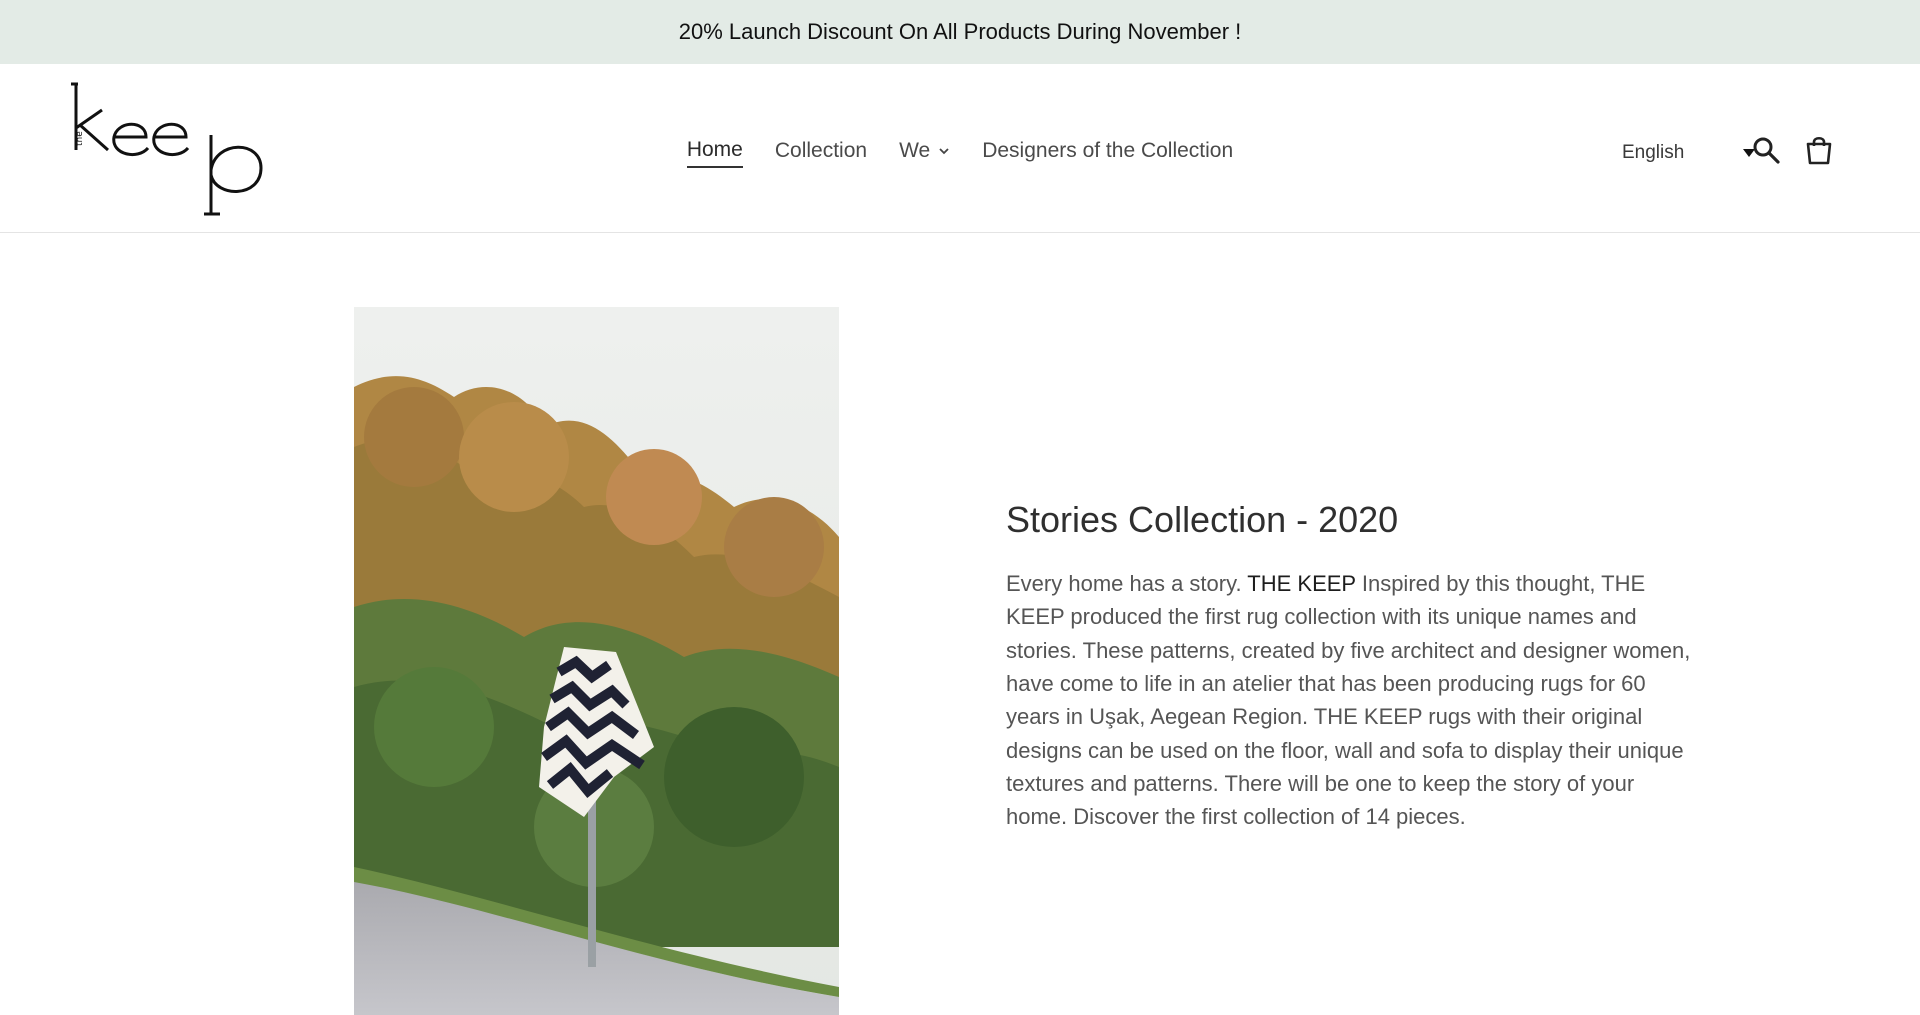 The height and width of the screenshot is (1015, 1920). I want to click on language-value: English, so click(1653, 152).